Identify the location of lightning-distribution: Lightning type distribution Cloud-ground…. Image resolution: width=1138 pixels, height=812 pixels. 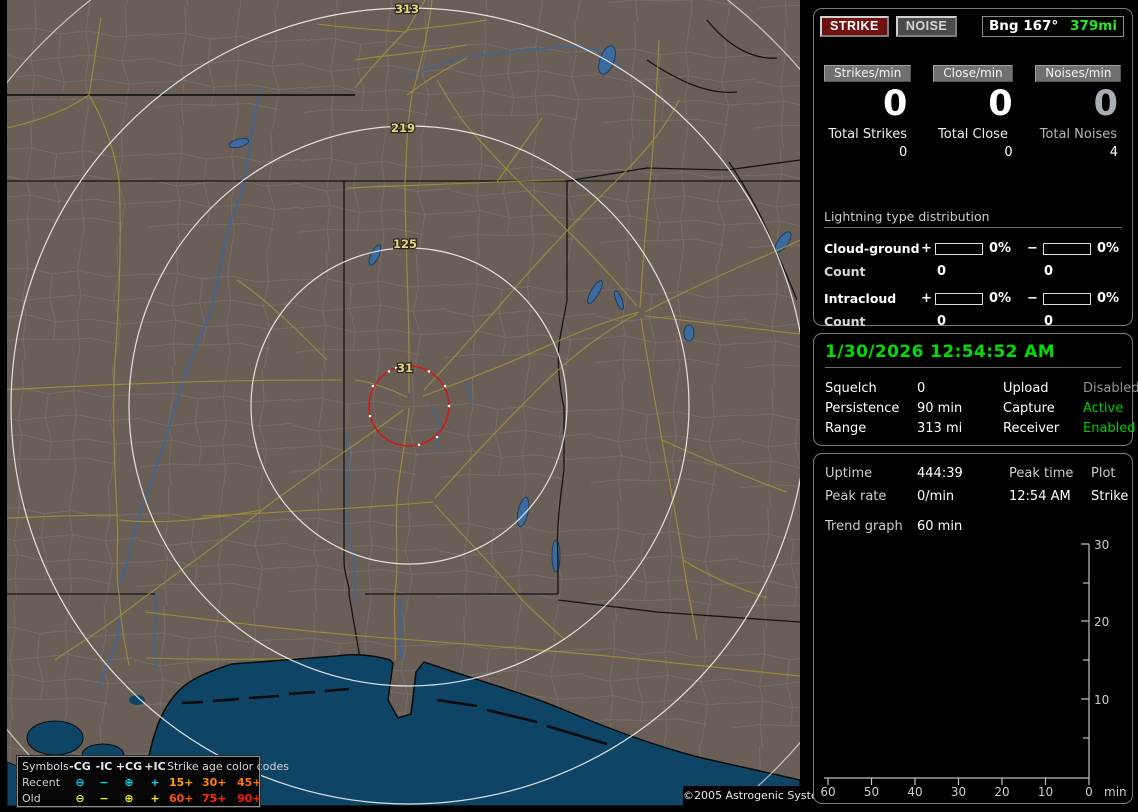
(973, 273).